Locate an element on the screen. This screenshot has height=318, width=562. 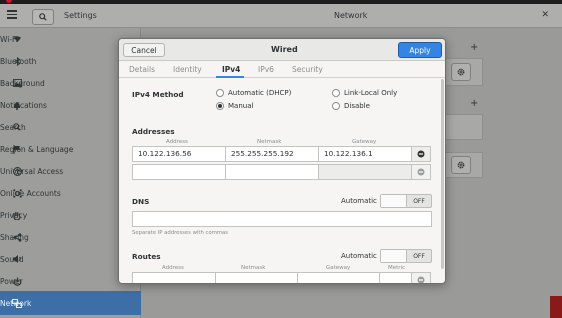
sidebar-item-label: Power is located at coordinates (11, 281).